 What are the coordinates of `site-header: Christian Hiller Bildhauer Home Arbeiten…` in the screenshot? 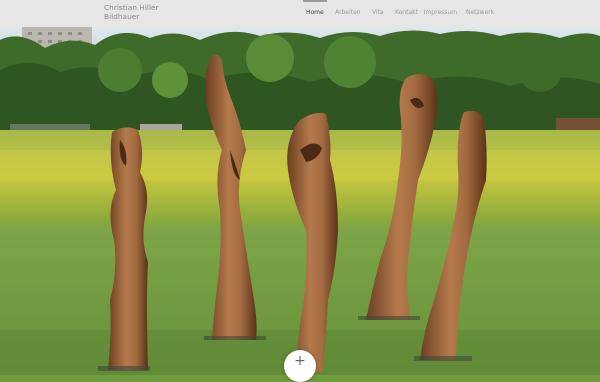 It's located at (300, 13).